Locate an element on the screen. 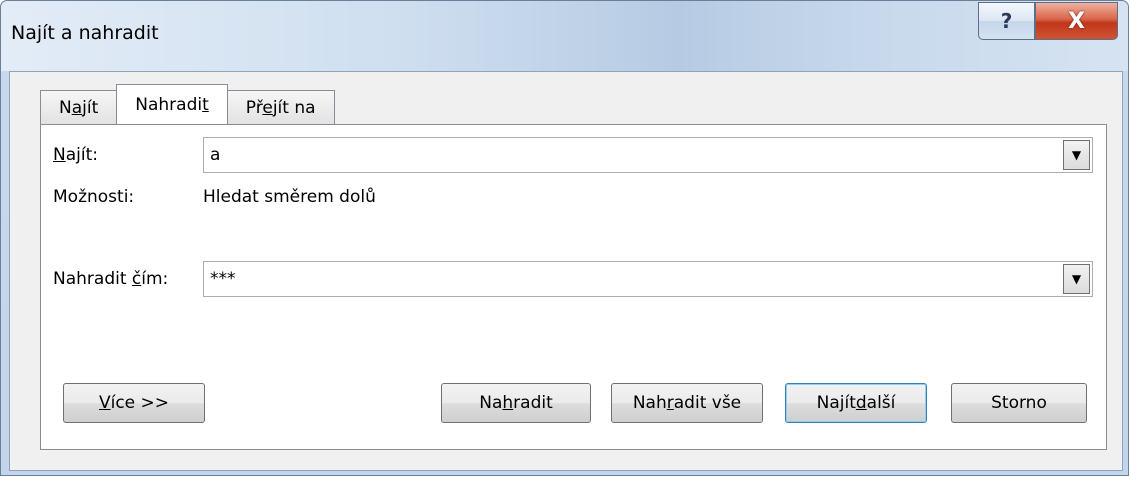 This screenshot has width=1131, height=478. options-value: Hledat směrem dolů is located at coordinates (289, 197).